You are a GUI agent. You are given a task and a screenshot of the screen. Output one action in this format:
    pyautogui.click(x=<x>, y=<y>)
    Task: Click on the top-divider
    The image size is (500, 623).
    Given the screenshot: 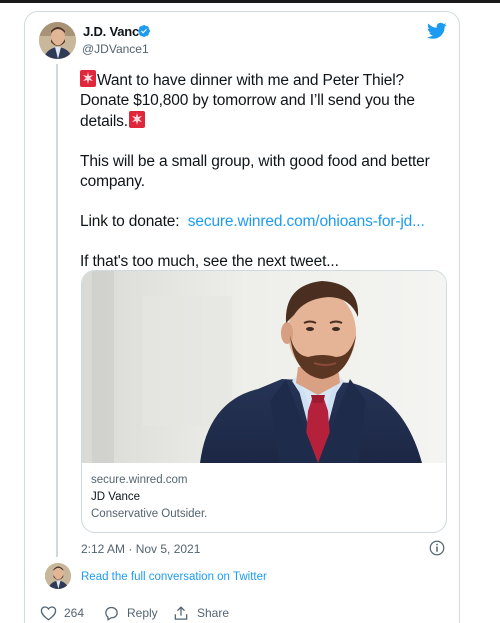 What is the action you would take?
    pyautogui.click(x=250, y=1)
    